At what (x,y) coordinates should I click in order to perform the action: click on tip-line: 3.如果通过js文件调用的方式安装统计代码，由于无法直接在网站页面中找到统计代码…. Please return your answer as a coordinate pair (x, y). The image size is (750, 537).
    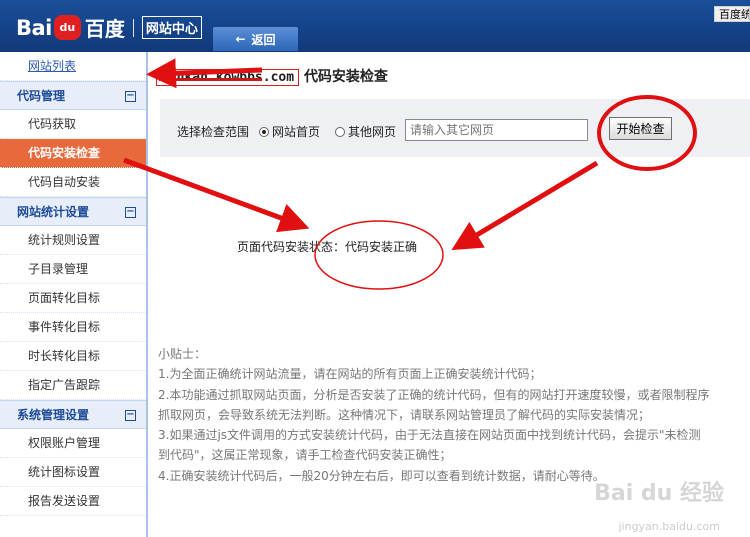
    Looking at the image, I should click on (429, 435).